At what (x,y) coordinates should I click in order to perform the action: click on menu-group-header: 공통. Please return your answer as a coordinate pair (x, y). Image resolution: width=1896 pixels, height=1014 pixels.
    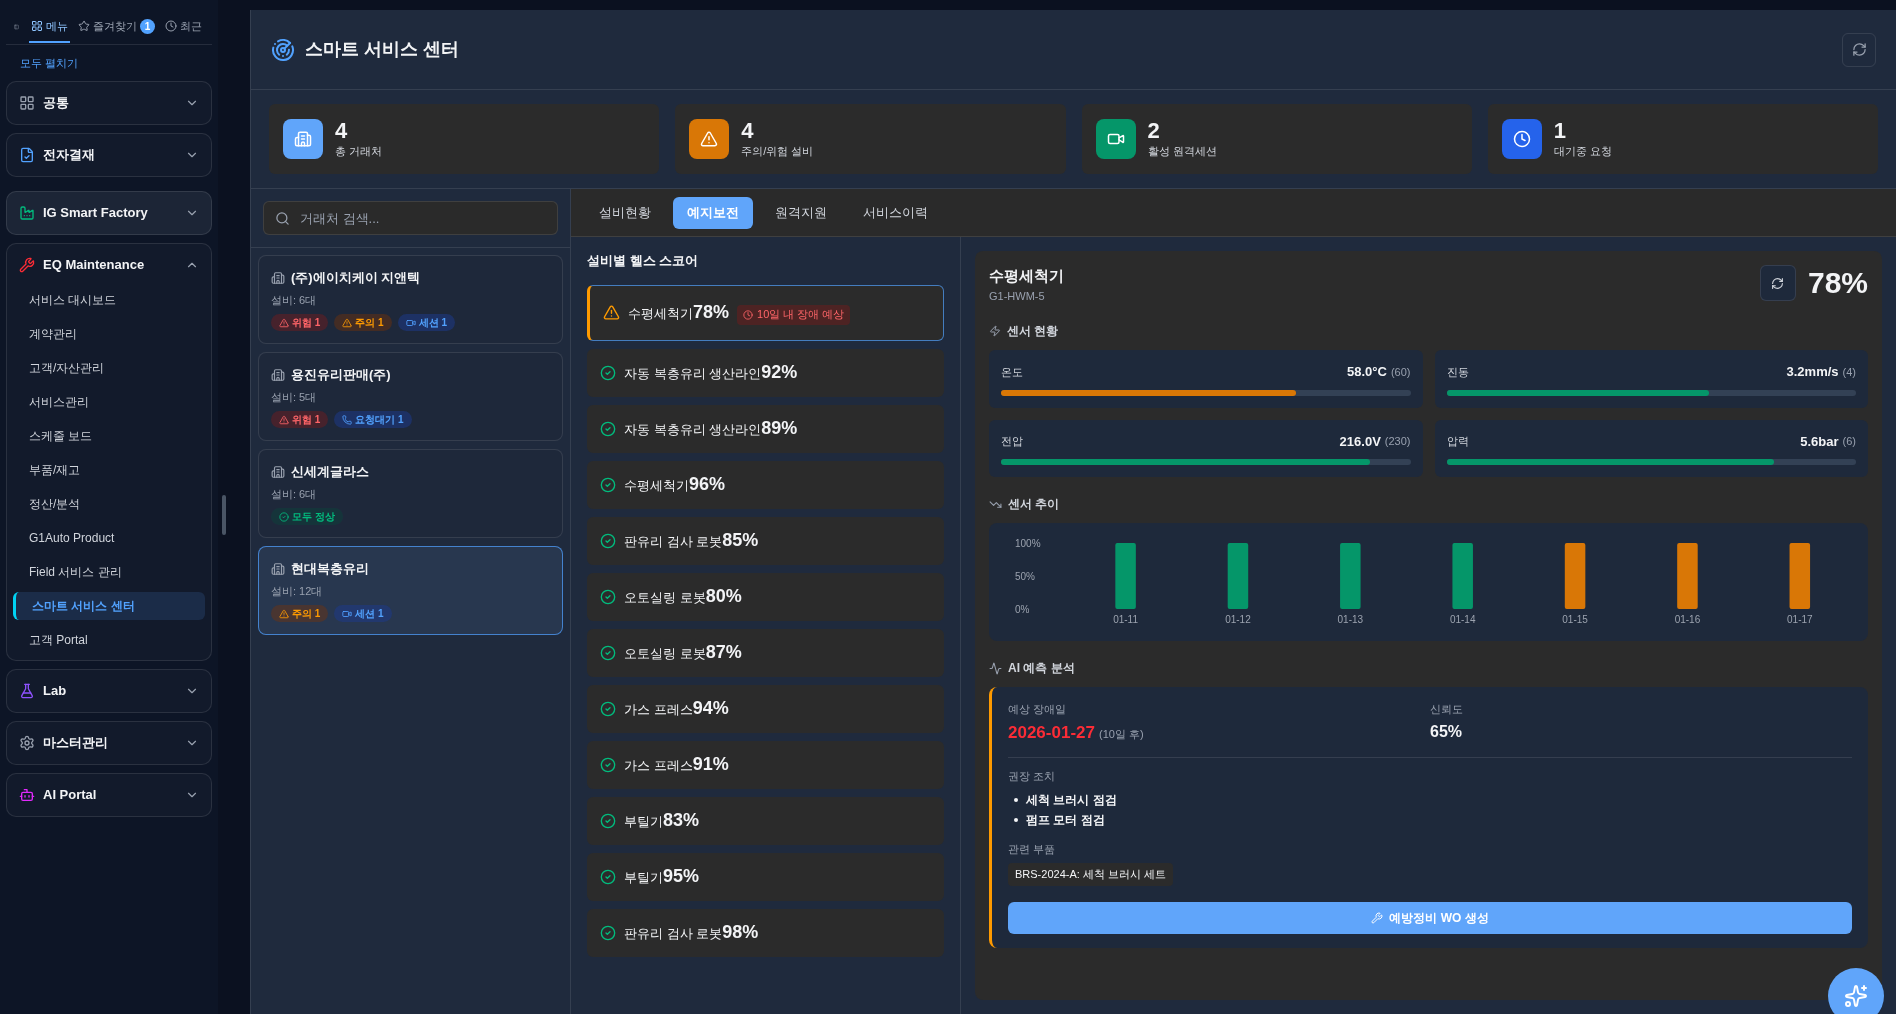
    Looking at the image, I should click on (109, 103).